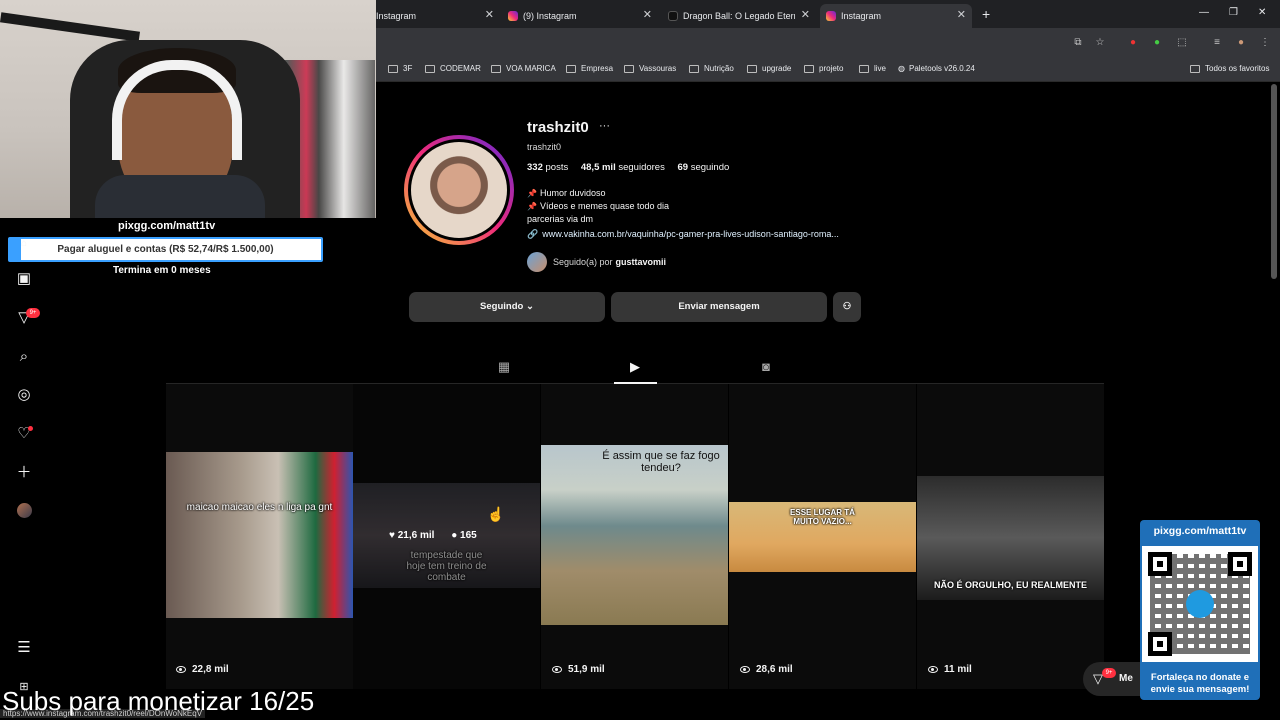  I want to click on profile-avatar, so click(459, 190).